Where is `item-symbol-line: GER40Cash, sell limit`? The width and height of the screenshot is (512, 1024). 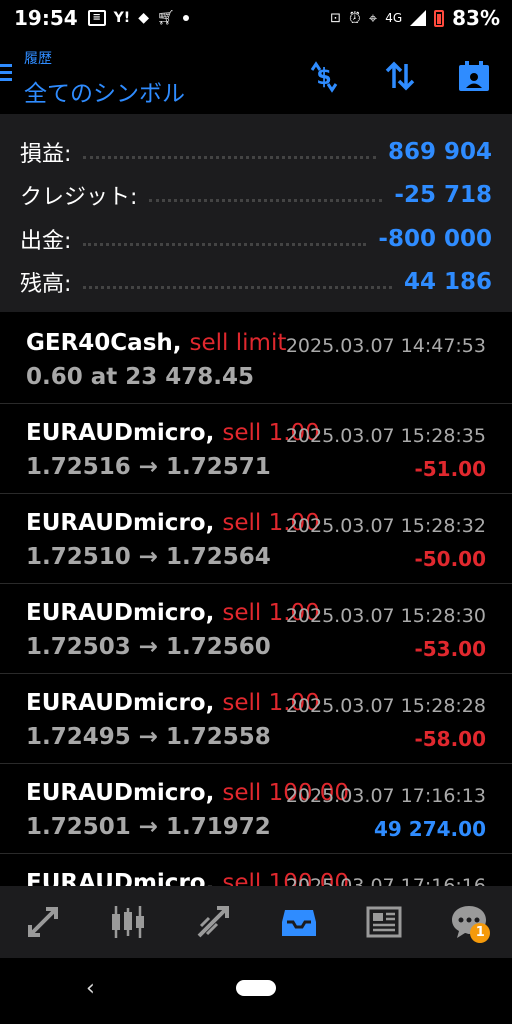
item-symbol-line: GER40Cash, sell limit is located at coordinates (156, 343).